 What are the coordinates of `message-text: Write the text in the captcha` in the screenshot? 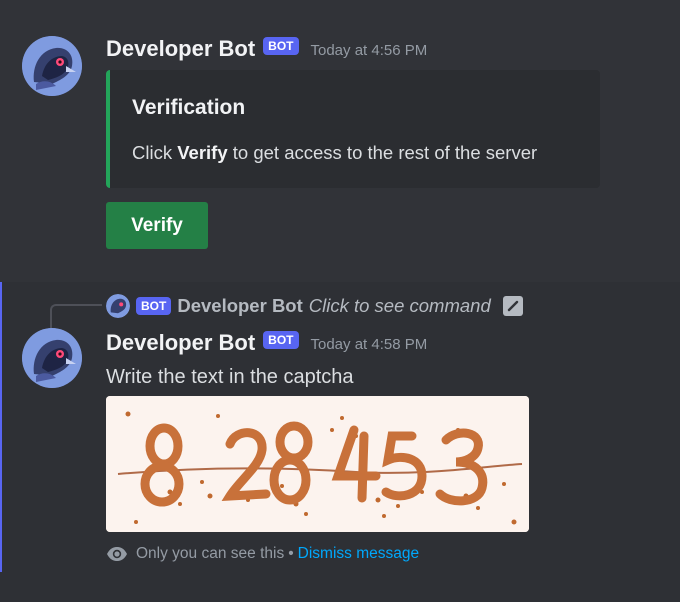 It's located at (230, 377).